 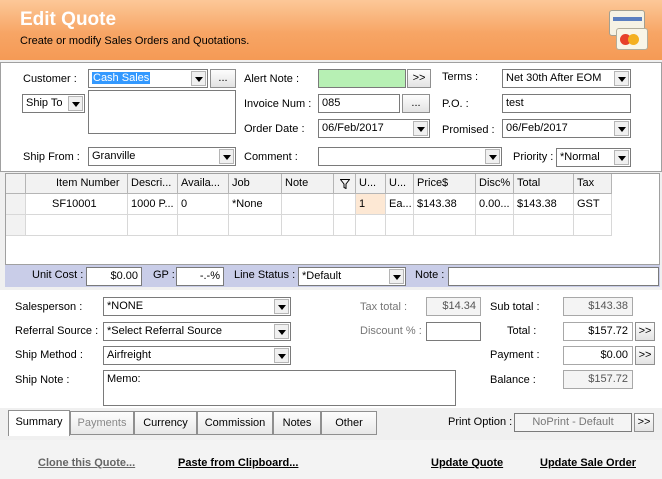 What do you see at coordinates (495, 184) in the screenshot?
I see `col-discount: Disc%` at bounding box center [495, 184].